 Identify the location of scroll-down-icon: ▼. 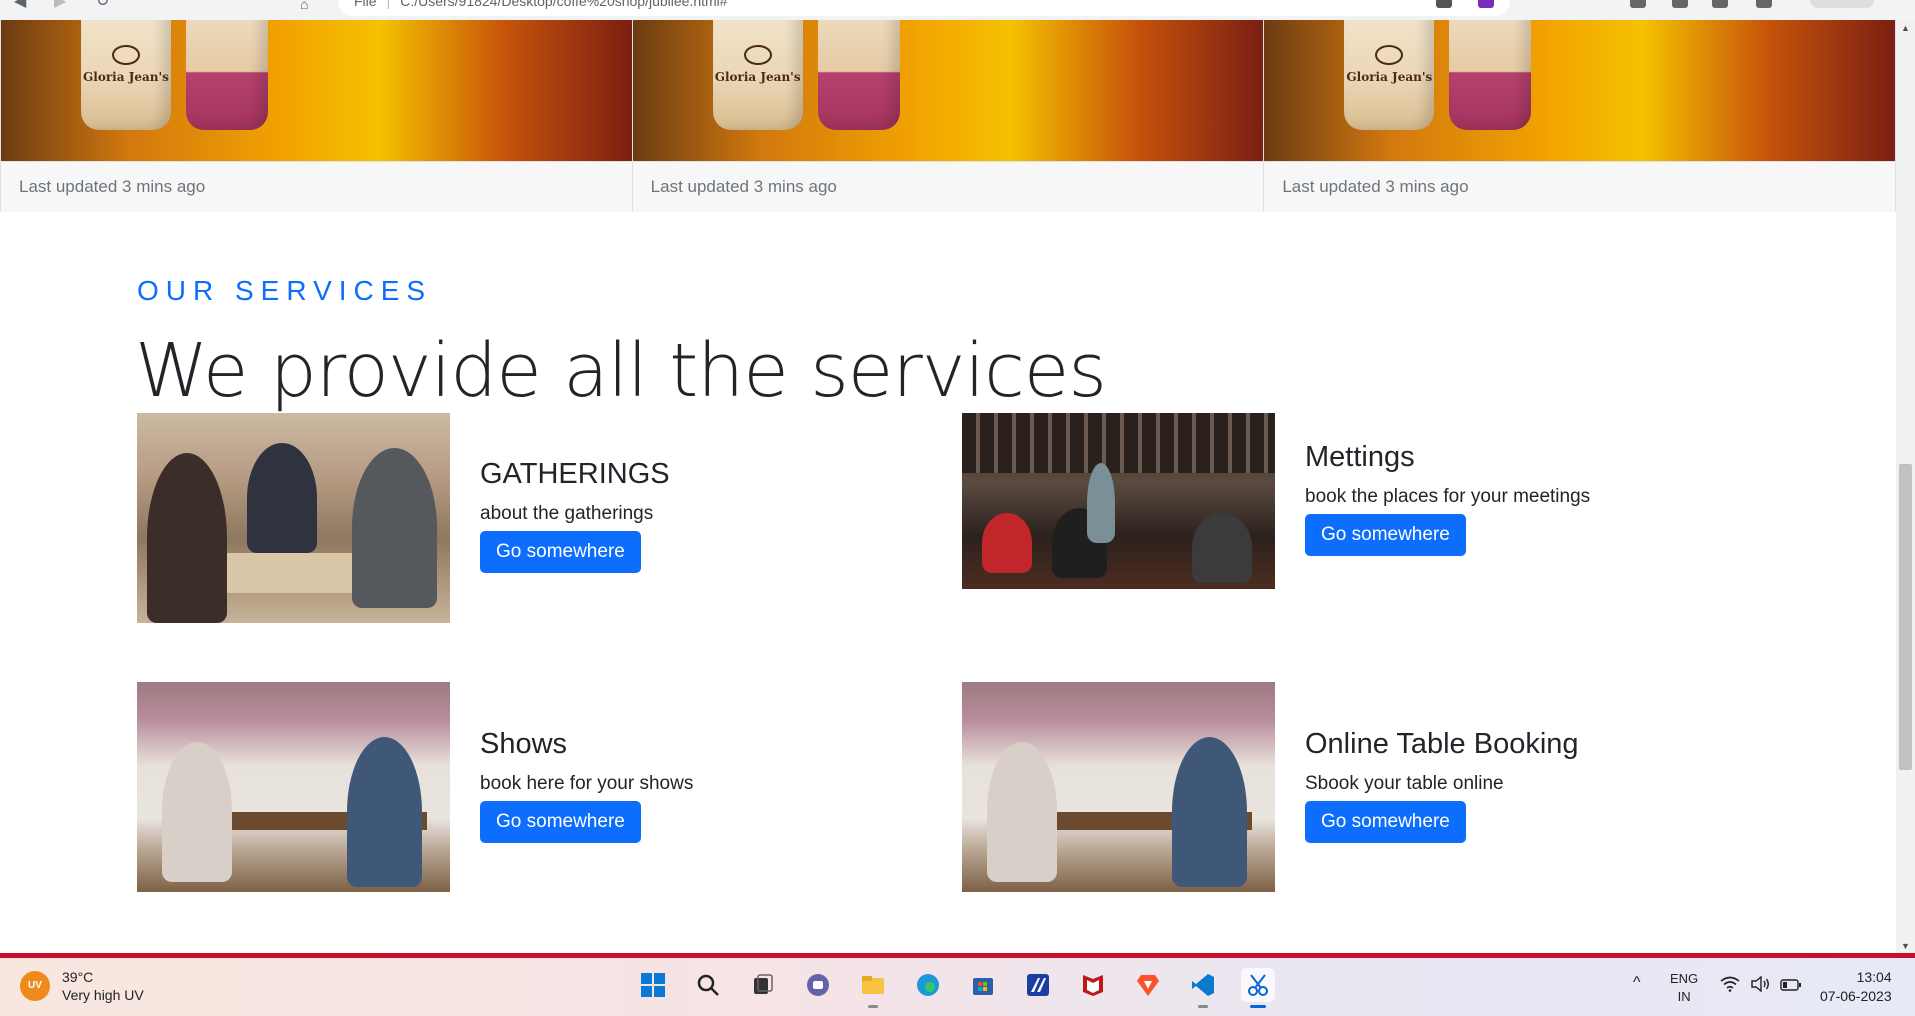
(1905, 946).